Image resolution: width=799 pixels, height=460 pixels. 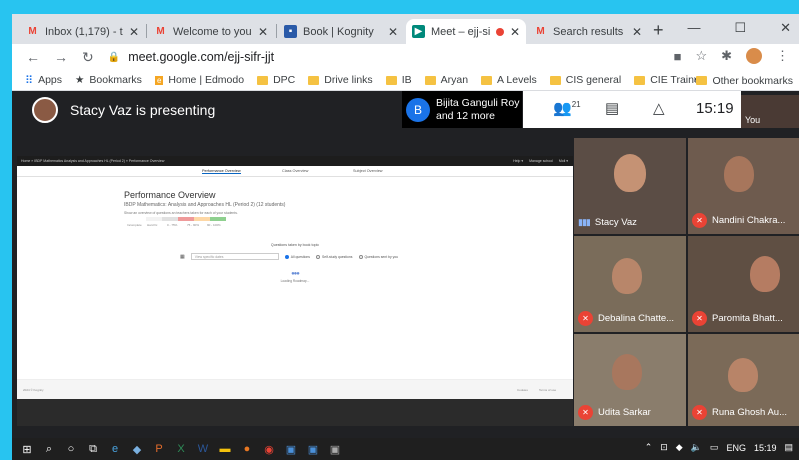 I want to click on volume-icon: 🔈, so click(x=696, y=447).